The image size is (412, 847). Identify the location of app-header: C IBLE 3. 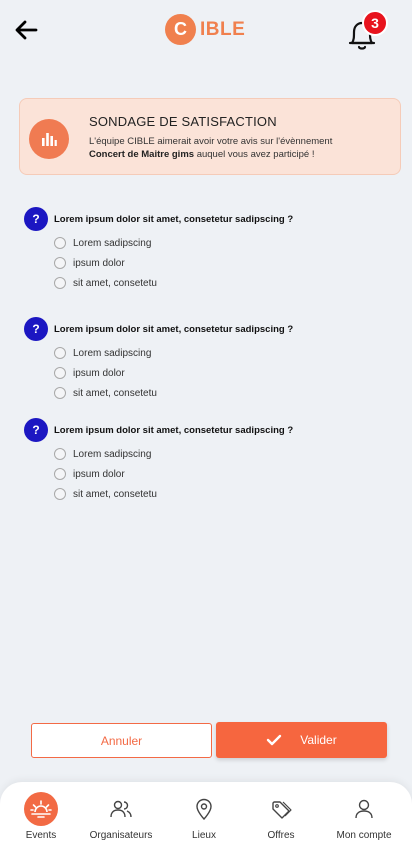
(206, 30).